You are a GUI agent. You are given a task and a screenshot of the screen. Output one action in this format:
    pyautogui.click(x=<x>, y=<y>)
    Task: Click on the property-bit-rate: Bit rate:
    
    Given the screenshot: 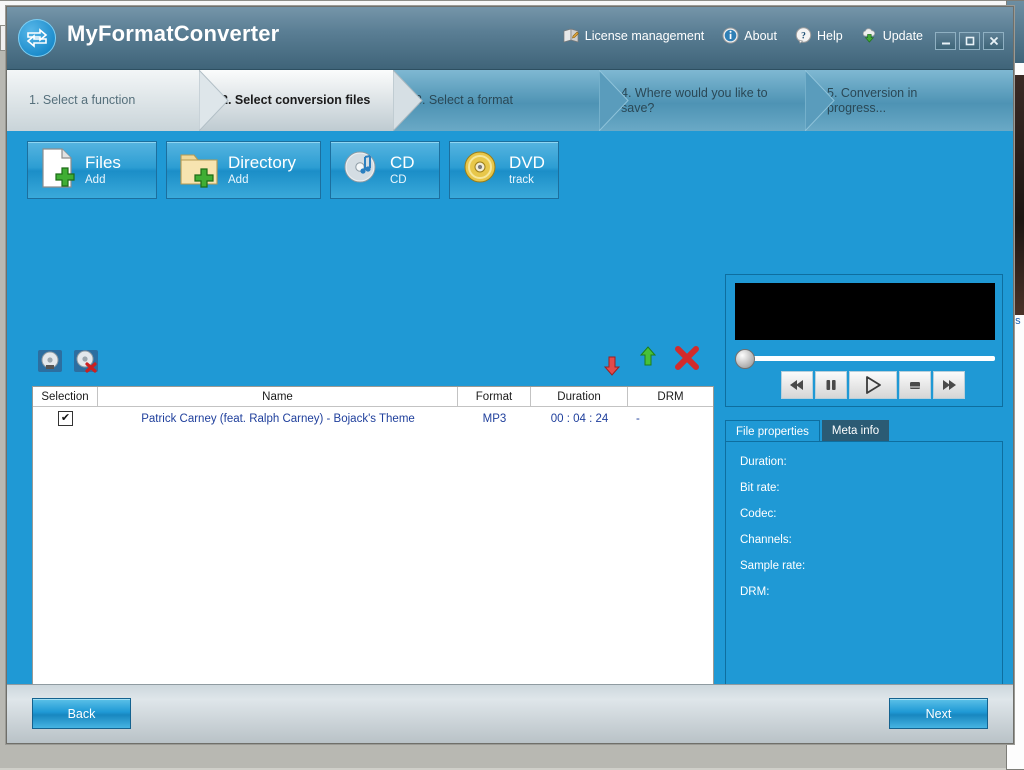 What is the action you would take?
    pyautogui.click(x=760, y=488)
    